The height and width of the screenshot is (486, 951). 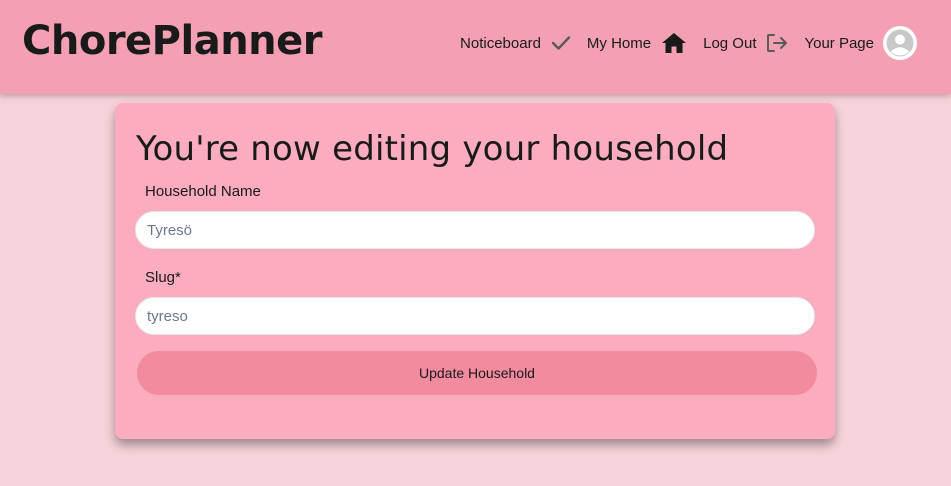 I want to click on nav-item-your-page-label: Your Page, so click(x=839, y=43).